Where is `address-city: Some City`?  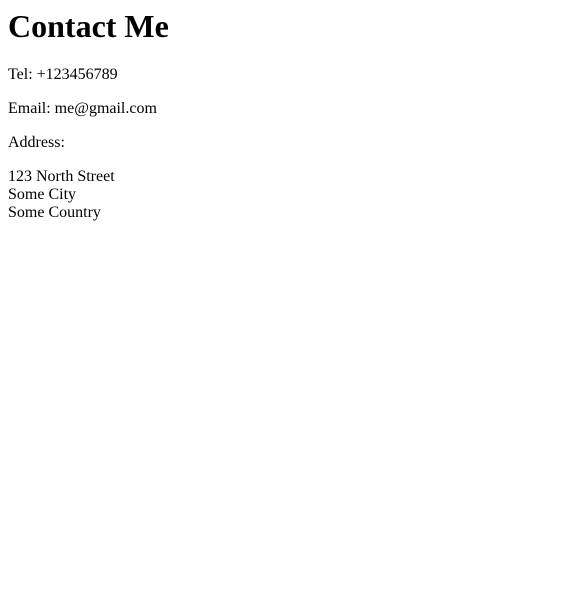
address-city: Some City is located at coordinates (42, 194).